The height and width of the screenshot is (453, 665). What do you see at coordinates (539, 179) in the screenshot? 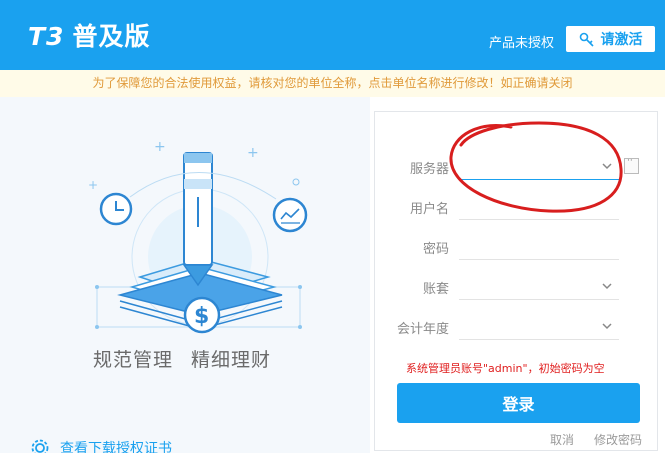
I see `server-input` at bounding box center [539, 179].